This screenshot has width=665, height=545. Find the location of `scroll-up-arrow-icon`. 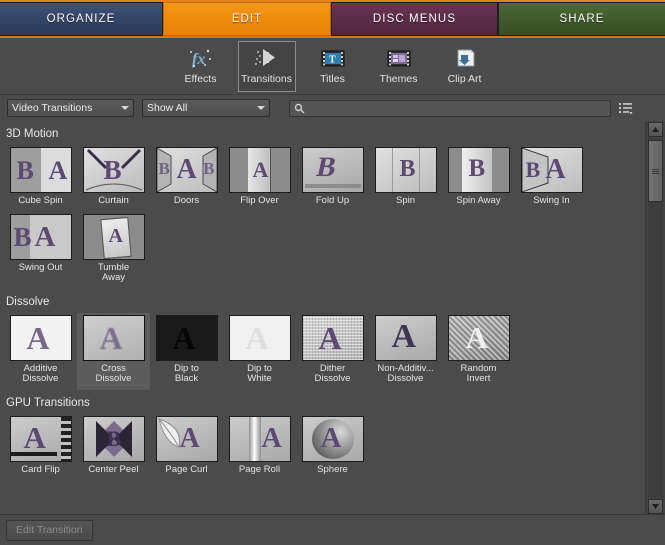

scroll-up-arrow-icon is located at coordinates (655, 129).